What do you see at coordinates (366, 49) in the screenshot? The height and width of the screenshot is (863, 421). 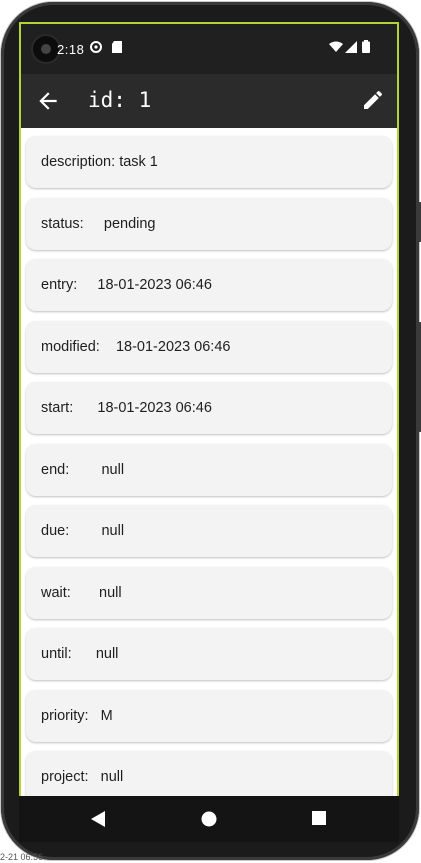 I see `battery-icon` at bounding box center [366, 49].